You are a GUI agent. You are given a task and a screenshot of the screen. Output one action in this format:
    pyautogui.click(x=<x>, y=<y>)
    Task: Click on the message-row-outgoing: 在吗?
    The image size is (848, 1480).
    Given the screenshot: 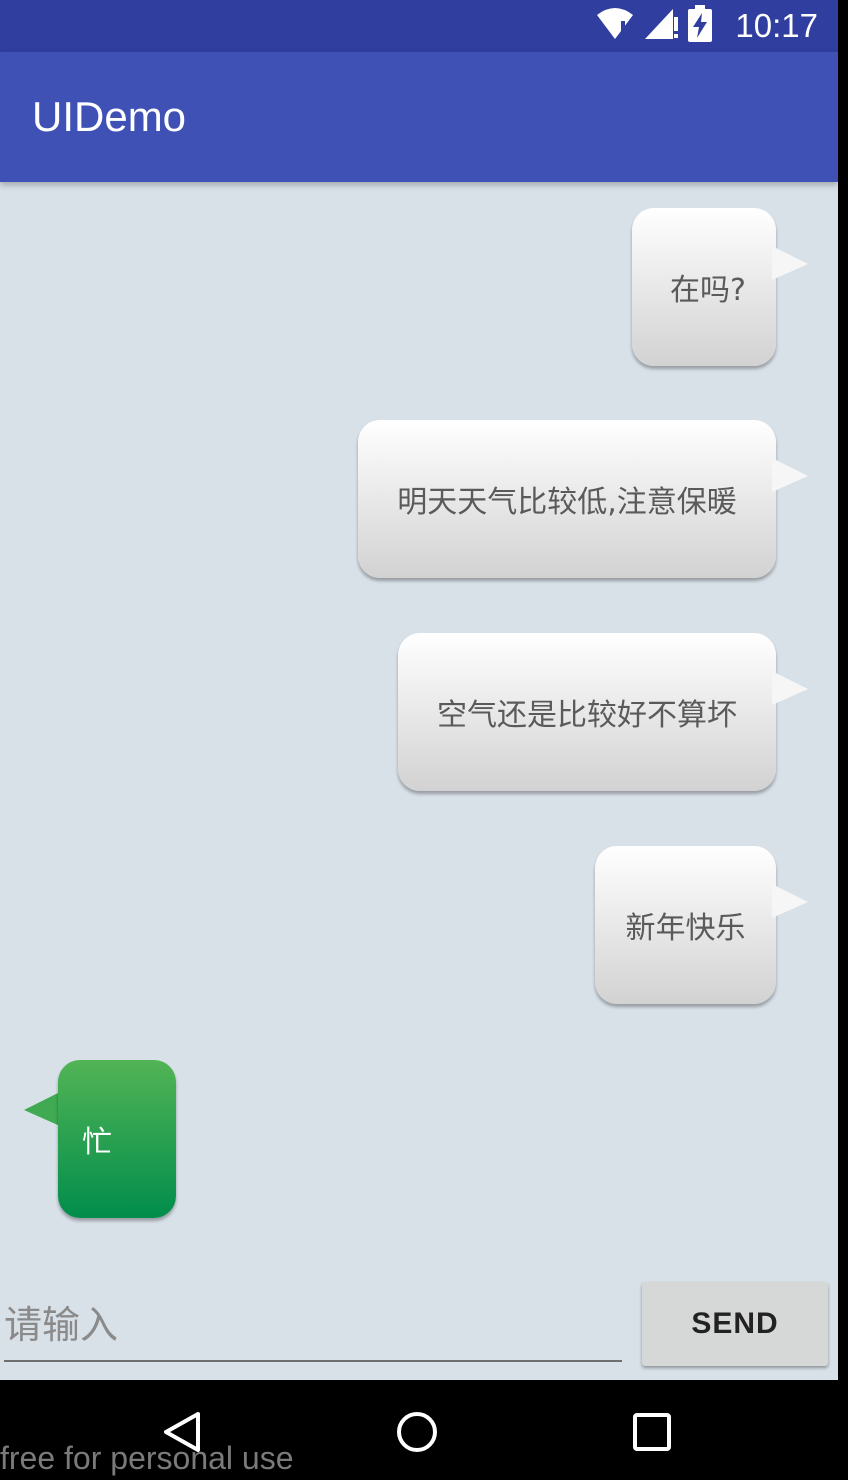 What is the action you would take?
    pyautogui.click(x=419, y=288)
    